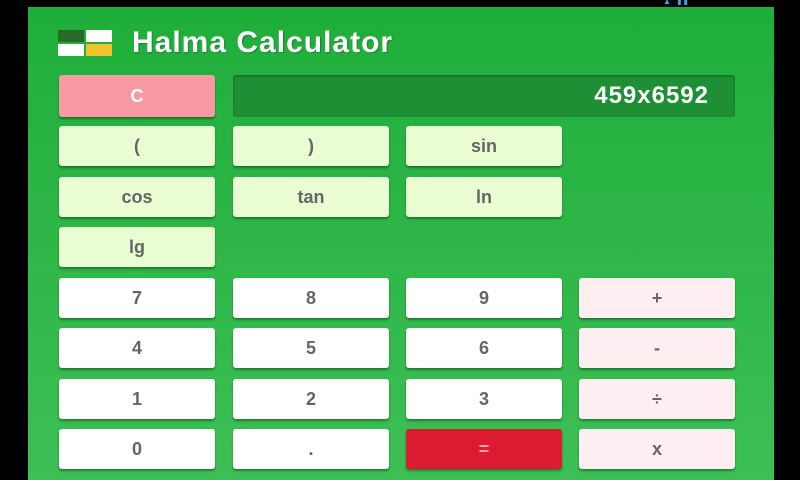 This screenshot has width=800, height=480. Describe the element at coordinates (657, 399) in the screenshot. I see `divide-button: ÷` at that location.